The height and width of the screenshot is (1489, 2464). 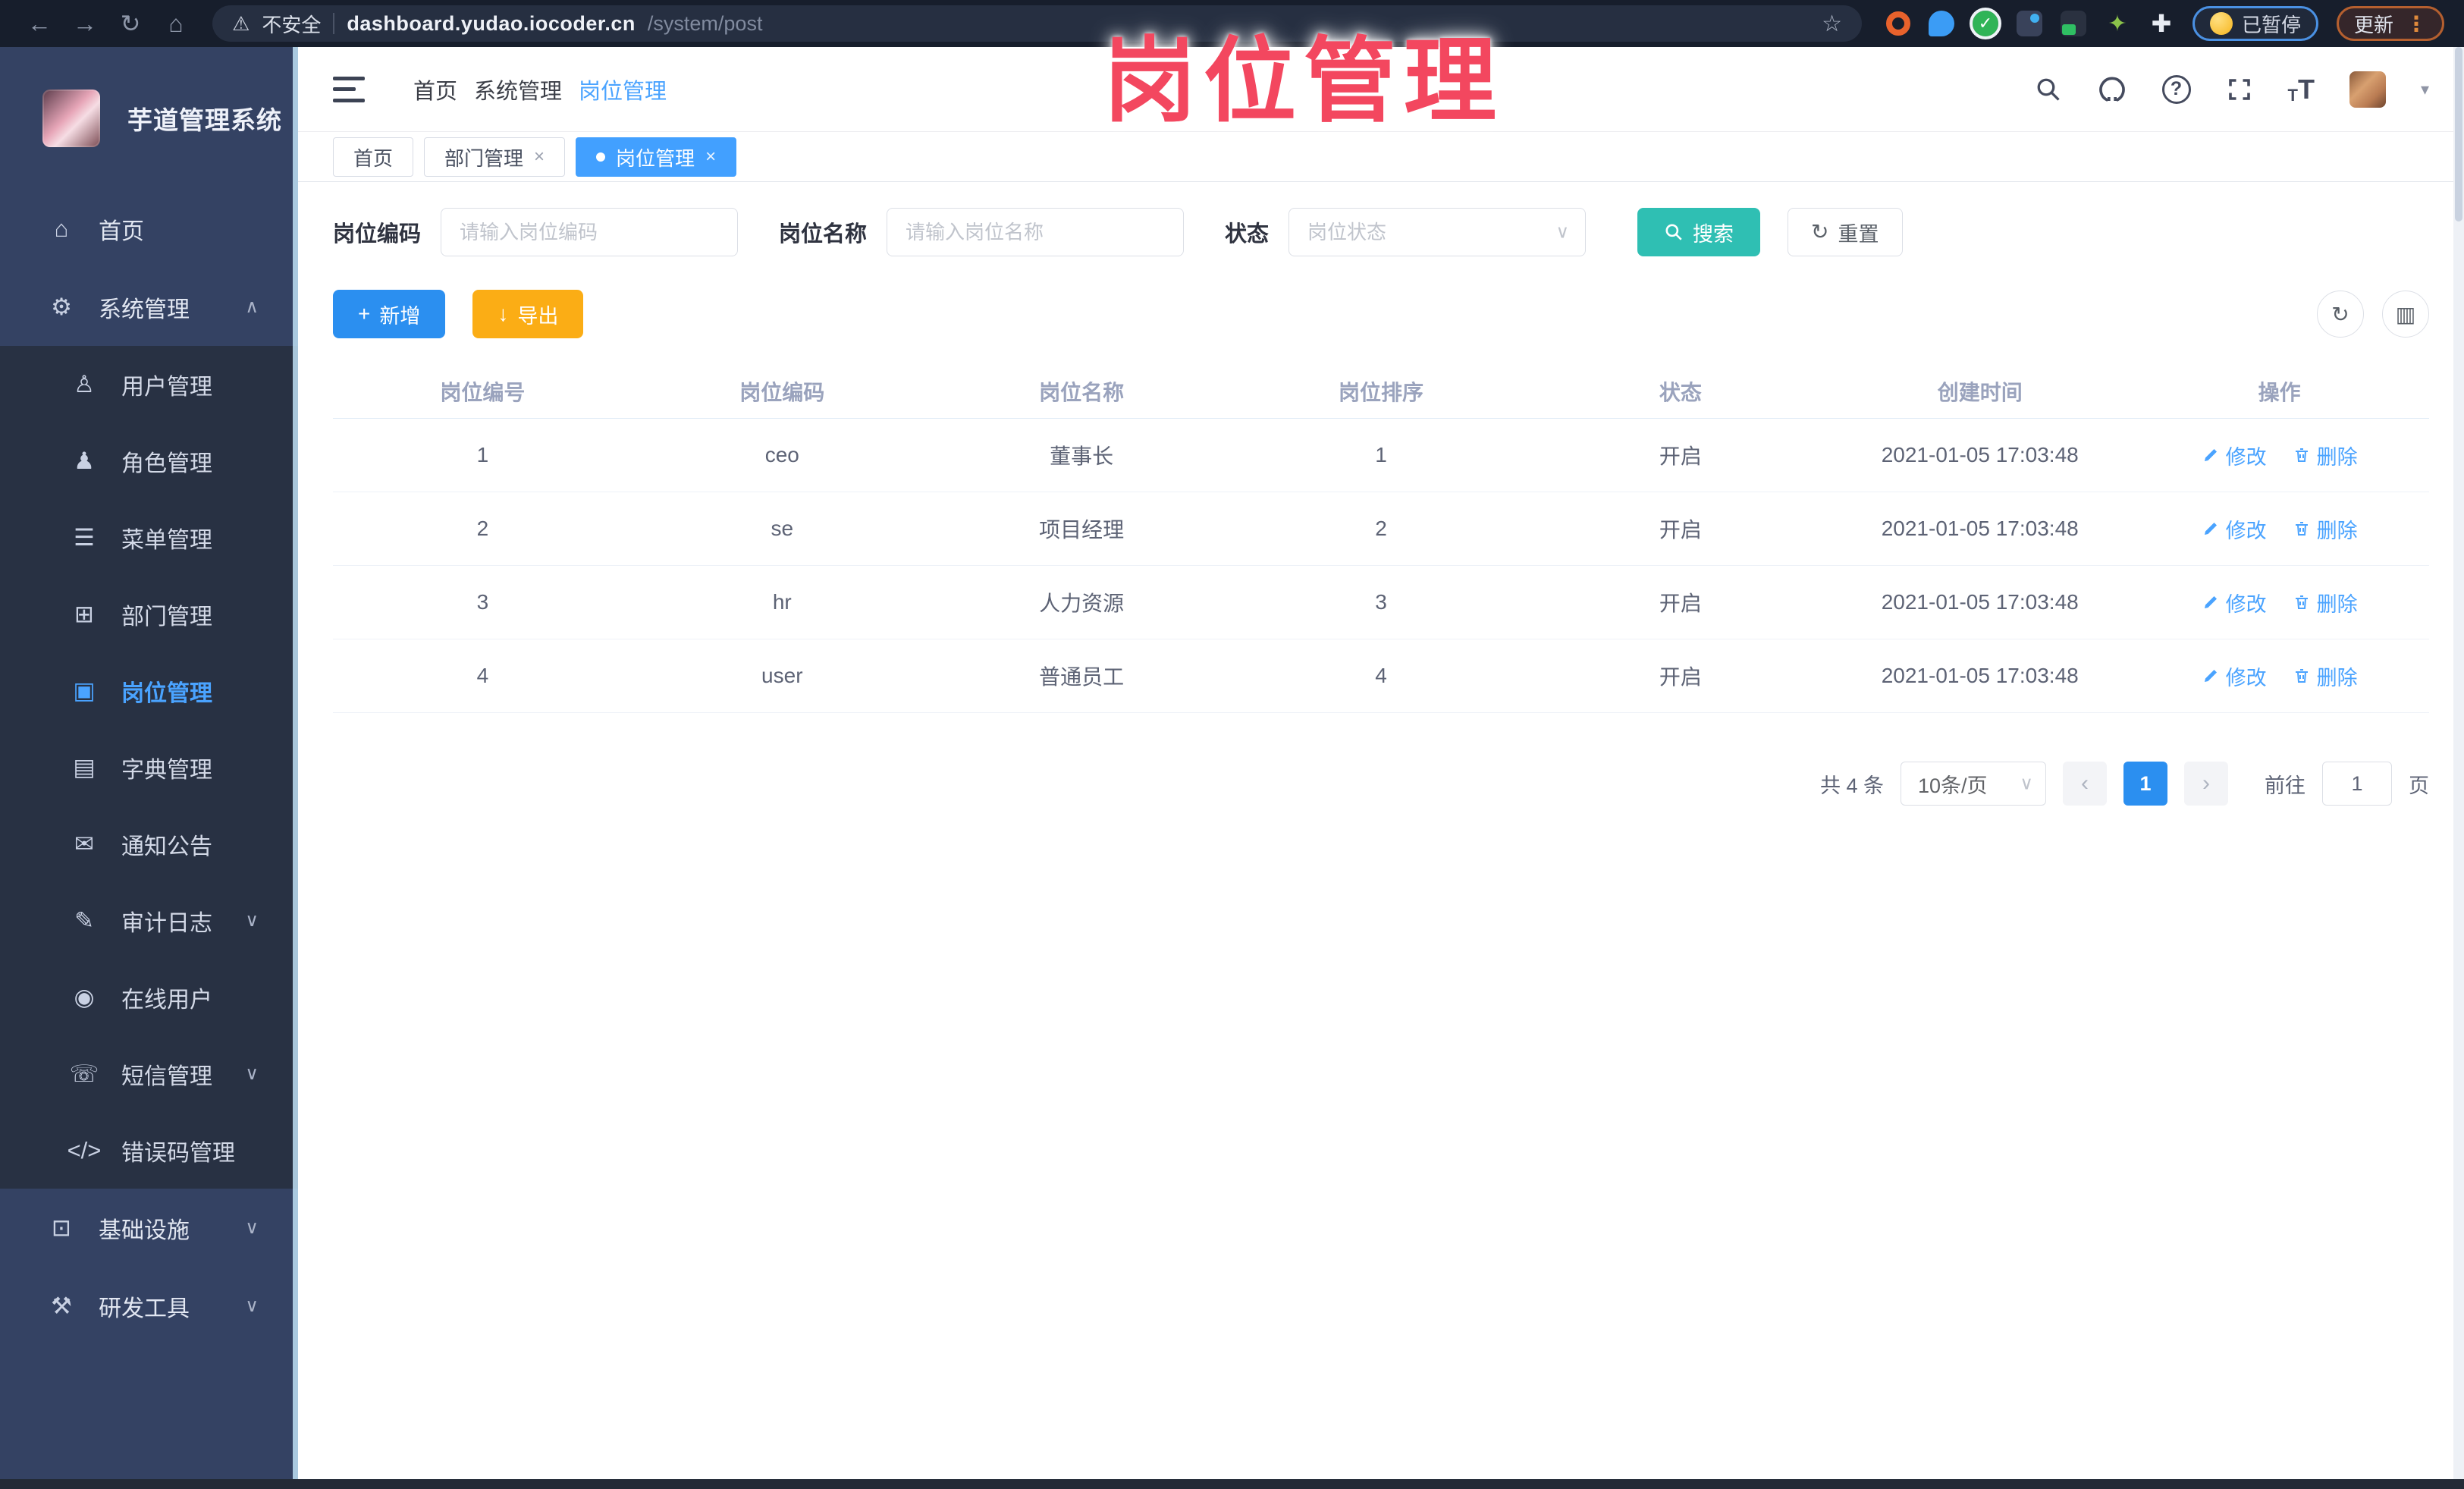 What do you see at coordinates (2405, 314) in the screenshot?
I see `column-settings-button: ▥` at bounding box center [2405, 314].